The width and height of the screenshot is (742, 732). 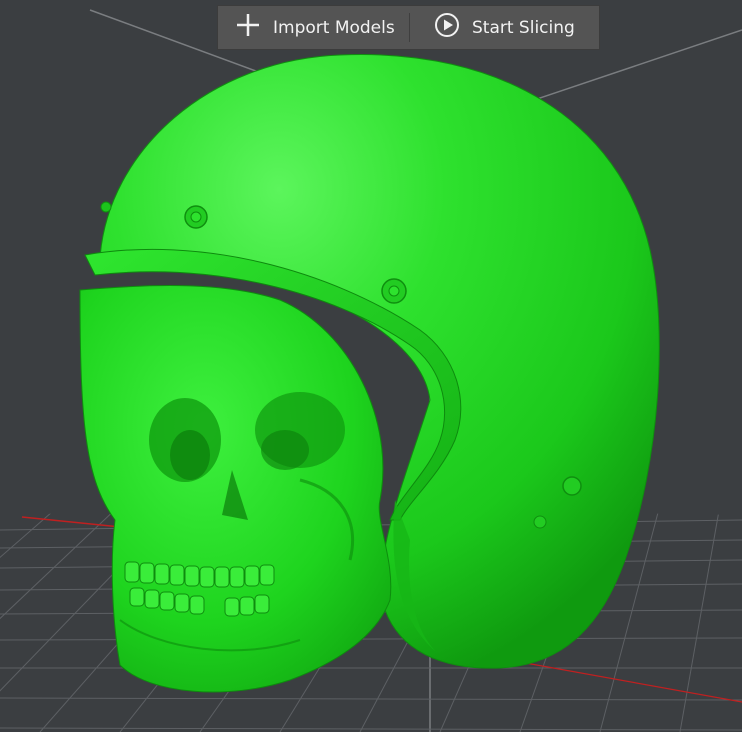 I want to click on import-models-button: Import Models, so click(x=313, y=27).